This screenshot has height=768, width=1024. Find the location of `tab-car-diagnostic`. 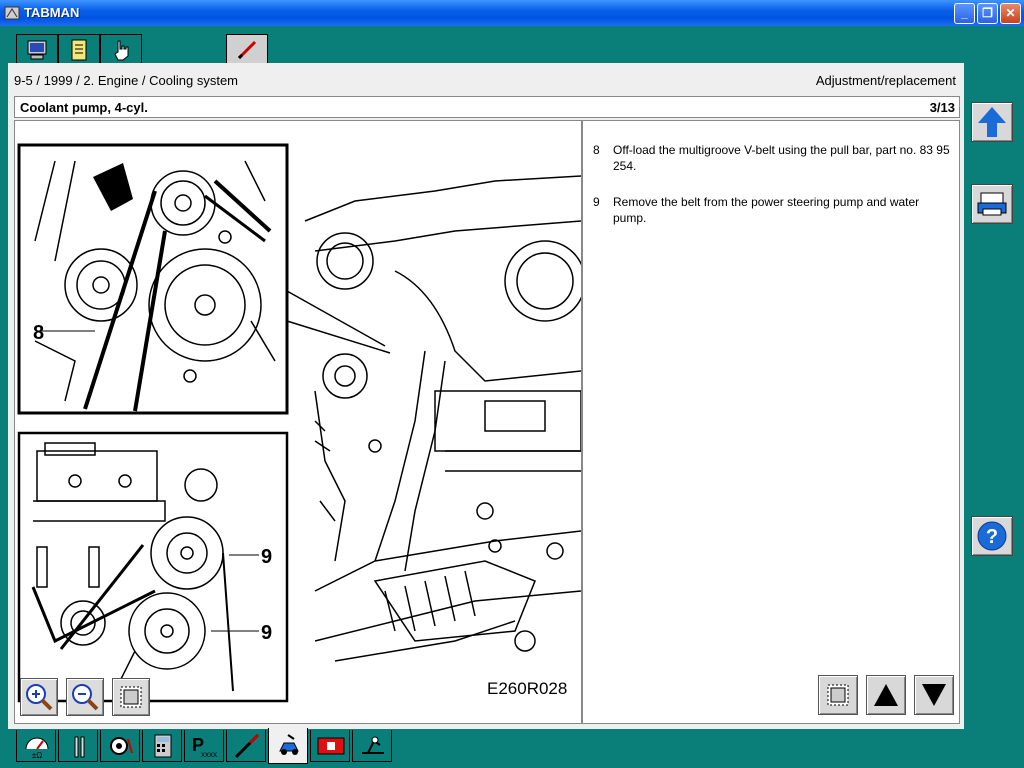

tab-car-diagnostic is located at coordinates (288, 746).